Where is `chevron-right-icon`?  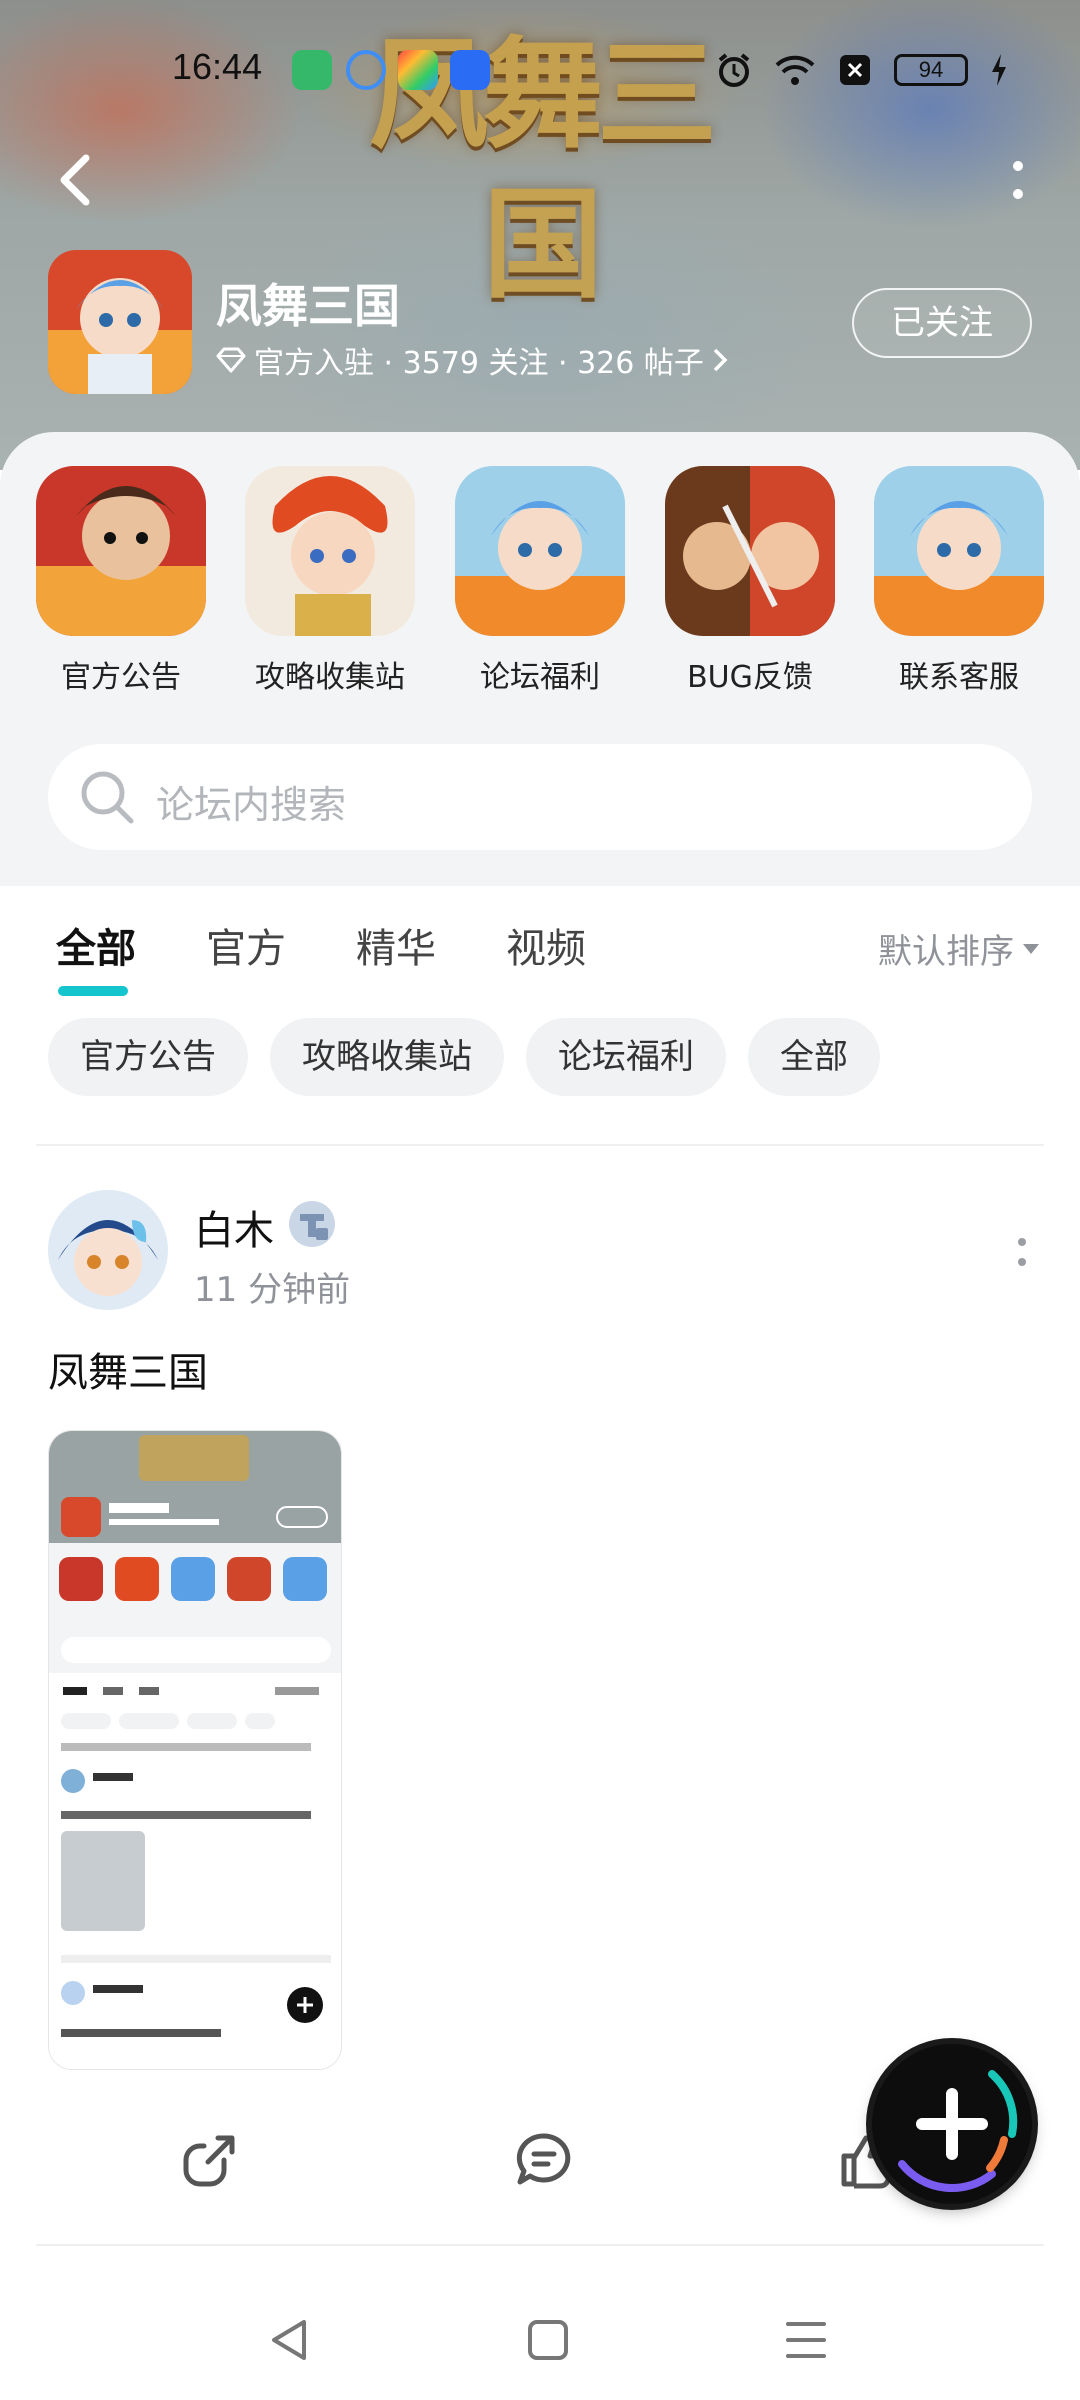 chevron-right-icon is located at coordinates (720, 360).